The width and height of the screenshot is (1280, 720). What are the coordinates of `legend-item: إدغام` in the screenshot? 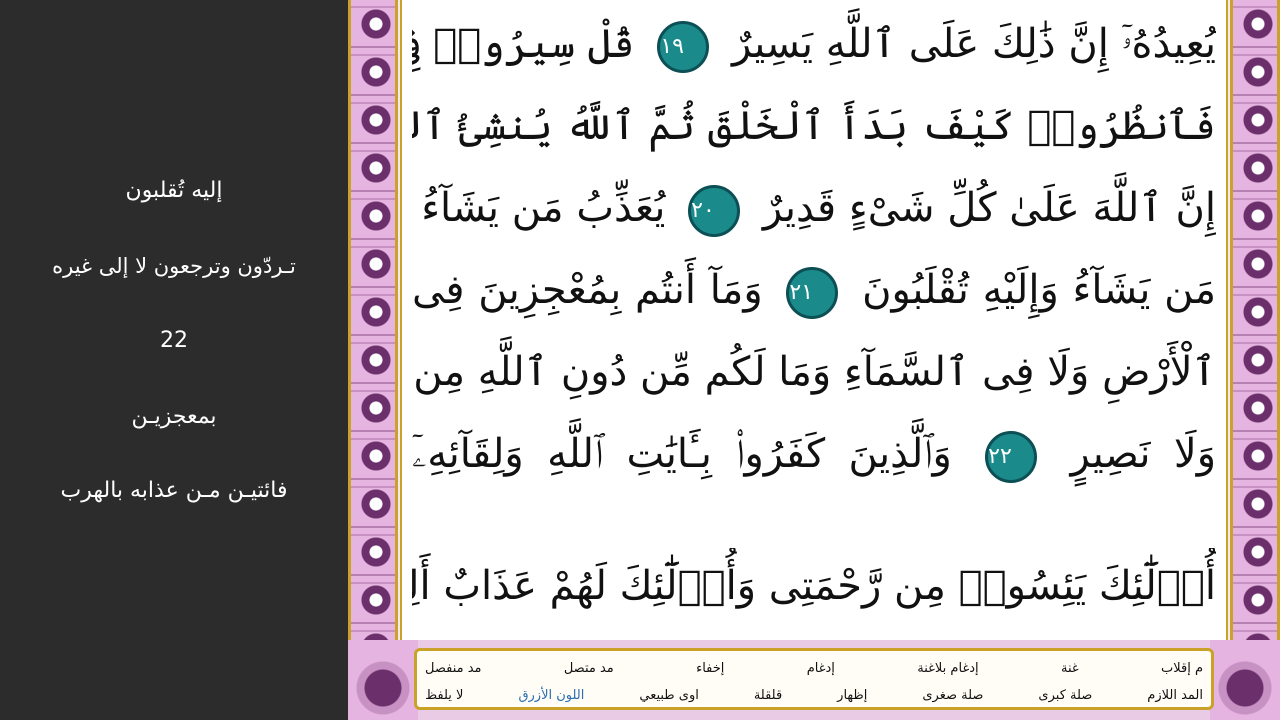 It's located at (820, 668).